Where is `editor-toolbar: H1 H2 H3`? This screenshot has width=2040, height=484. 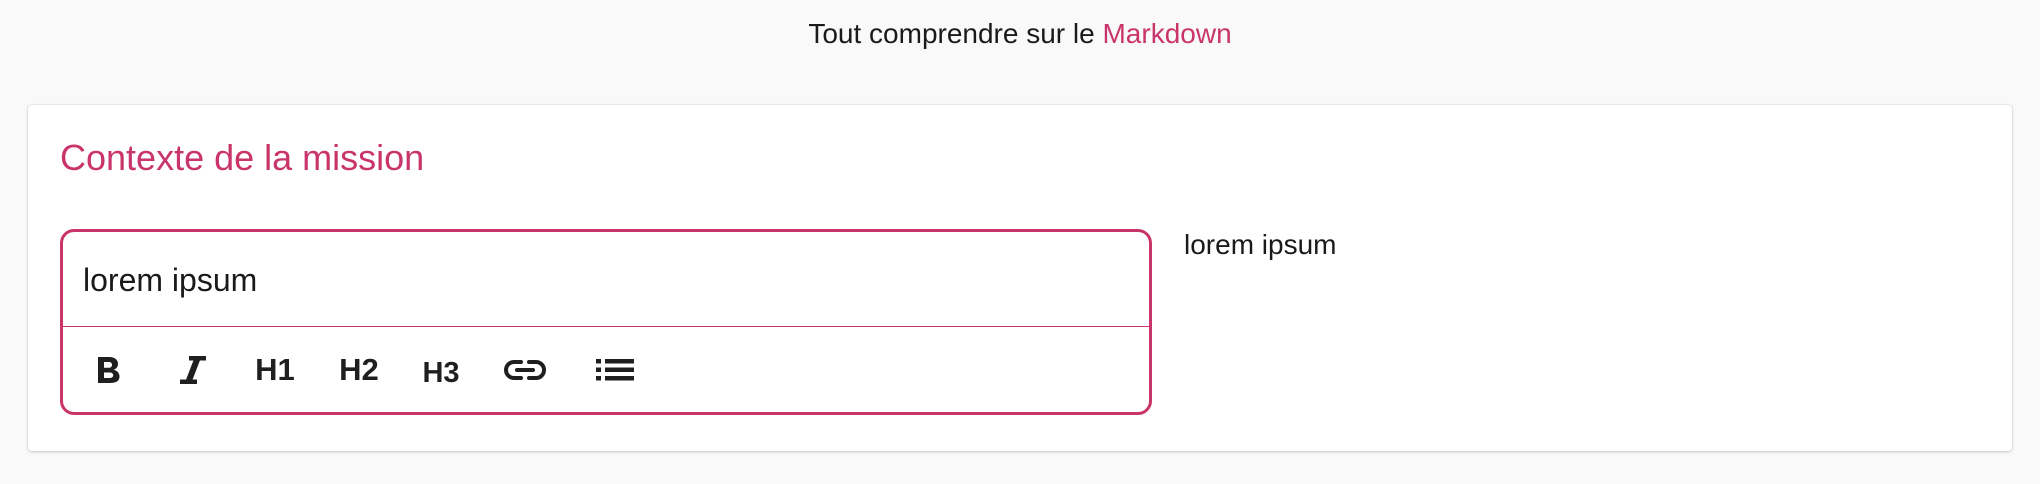 editor-toolbar: H1 H2 H3 is located at coordinates (606, 370).